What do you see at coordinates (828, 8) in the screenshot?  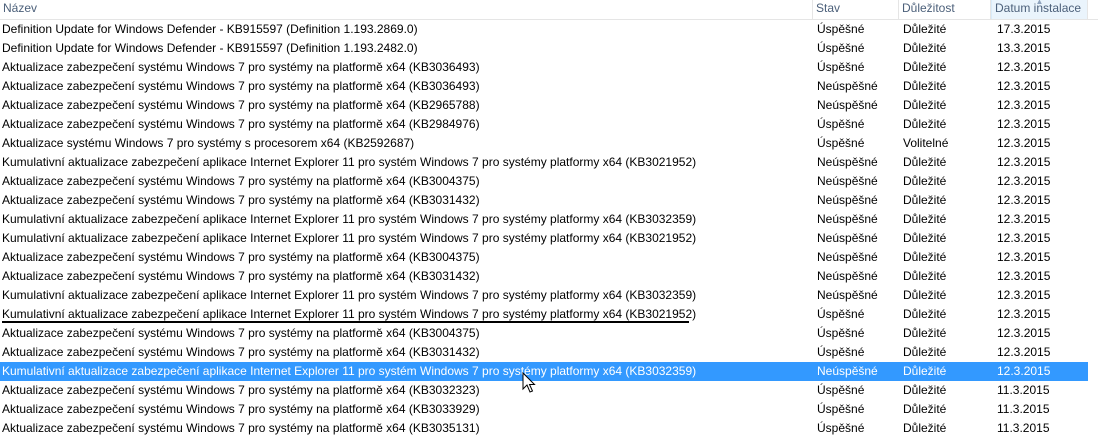 I see `column-header-status-label: Stav` at bounding box center [828, 8].